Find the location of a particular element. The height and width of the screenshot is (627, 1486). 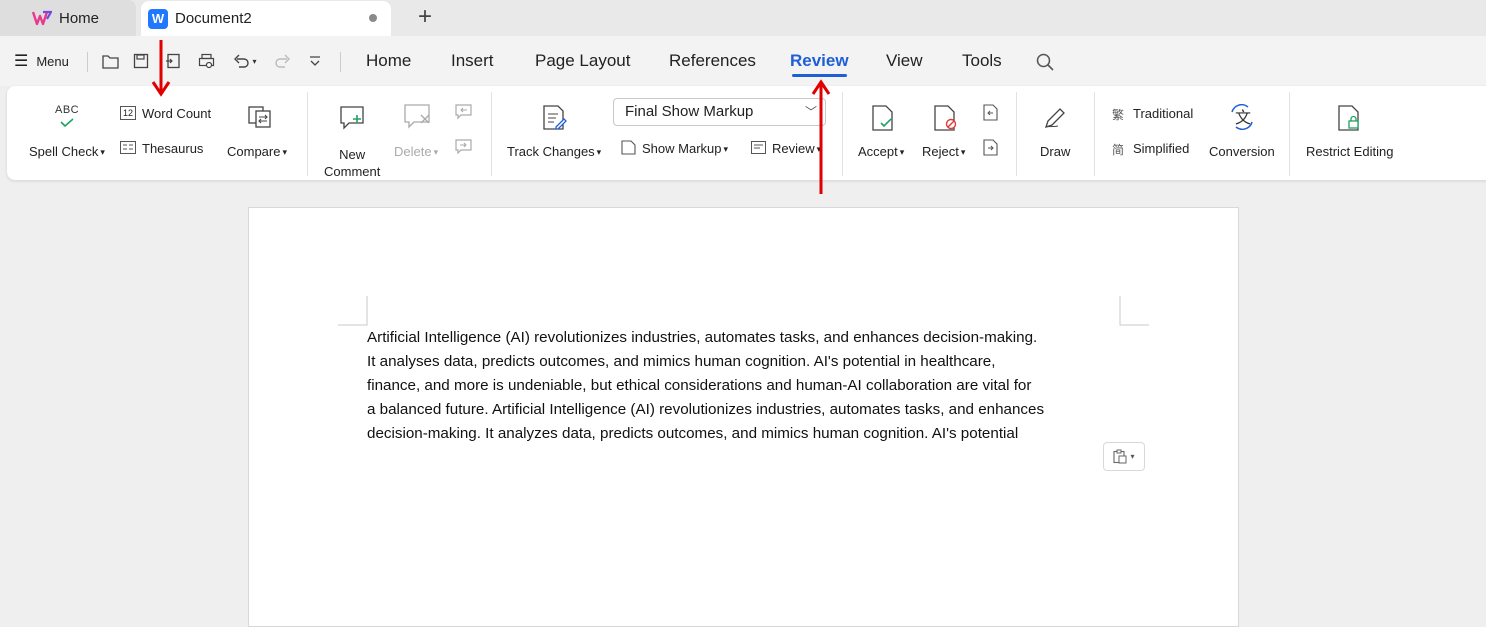

clipboard-icon is located at coordinates (1120, 456).